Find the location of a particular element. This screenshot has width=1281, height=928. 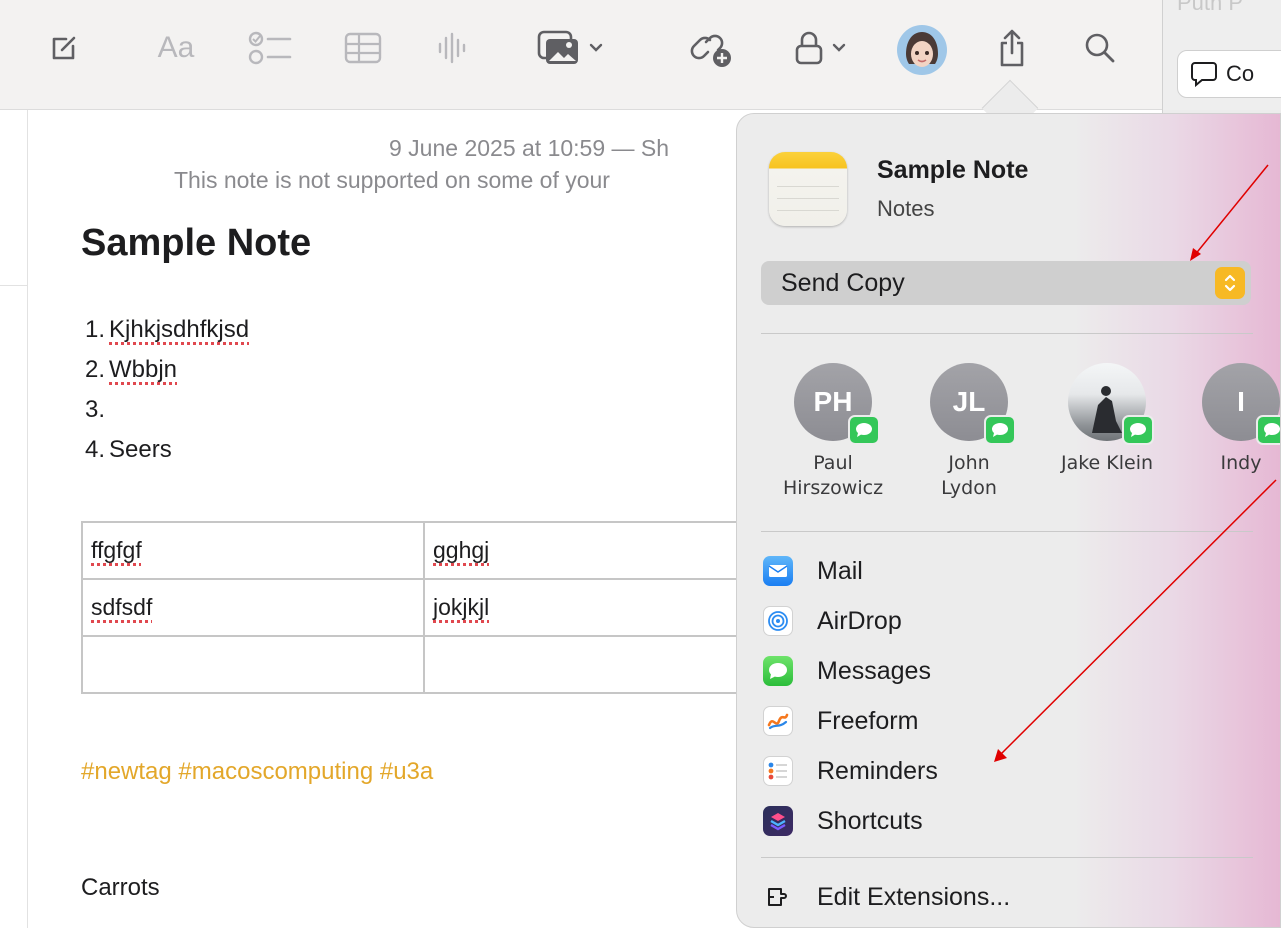

table-row: ffgfgf gghgj is located at coordinates (418, 550).